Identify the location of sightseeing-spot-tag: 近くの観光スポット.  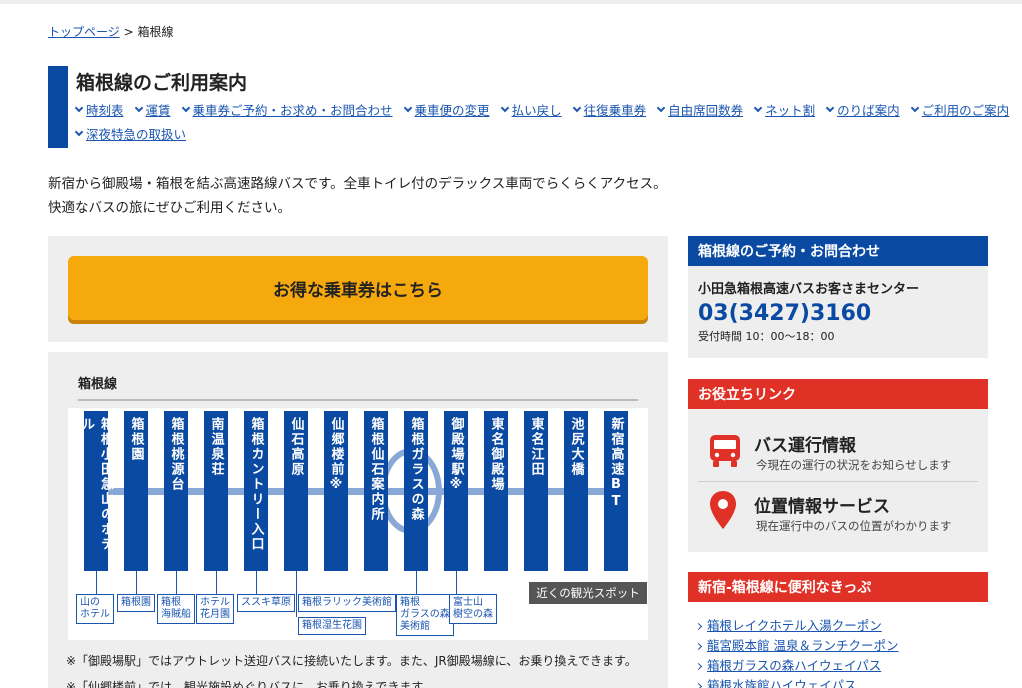
(588, 593).